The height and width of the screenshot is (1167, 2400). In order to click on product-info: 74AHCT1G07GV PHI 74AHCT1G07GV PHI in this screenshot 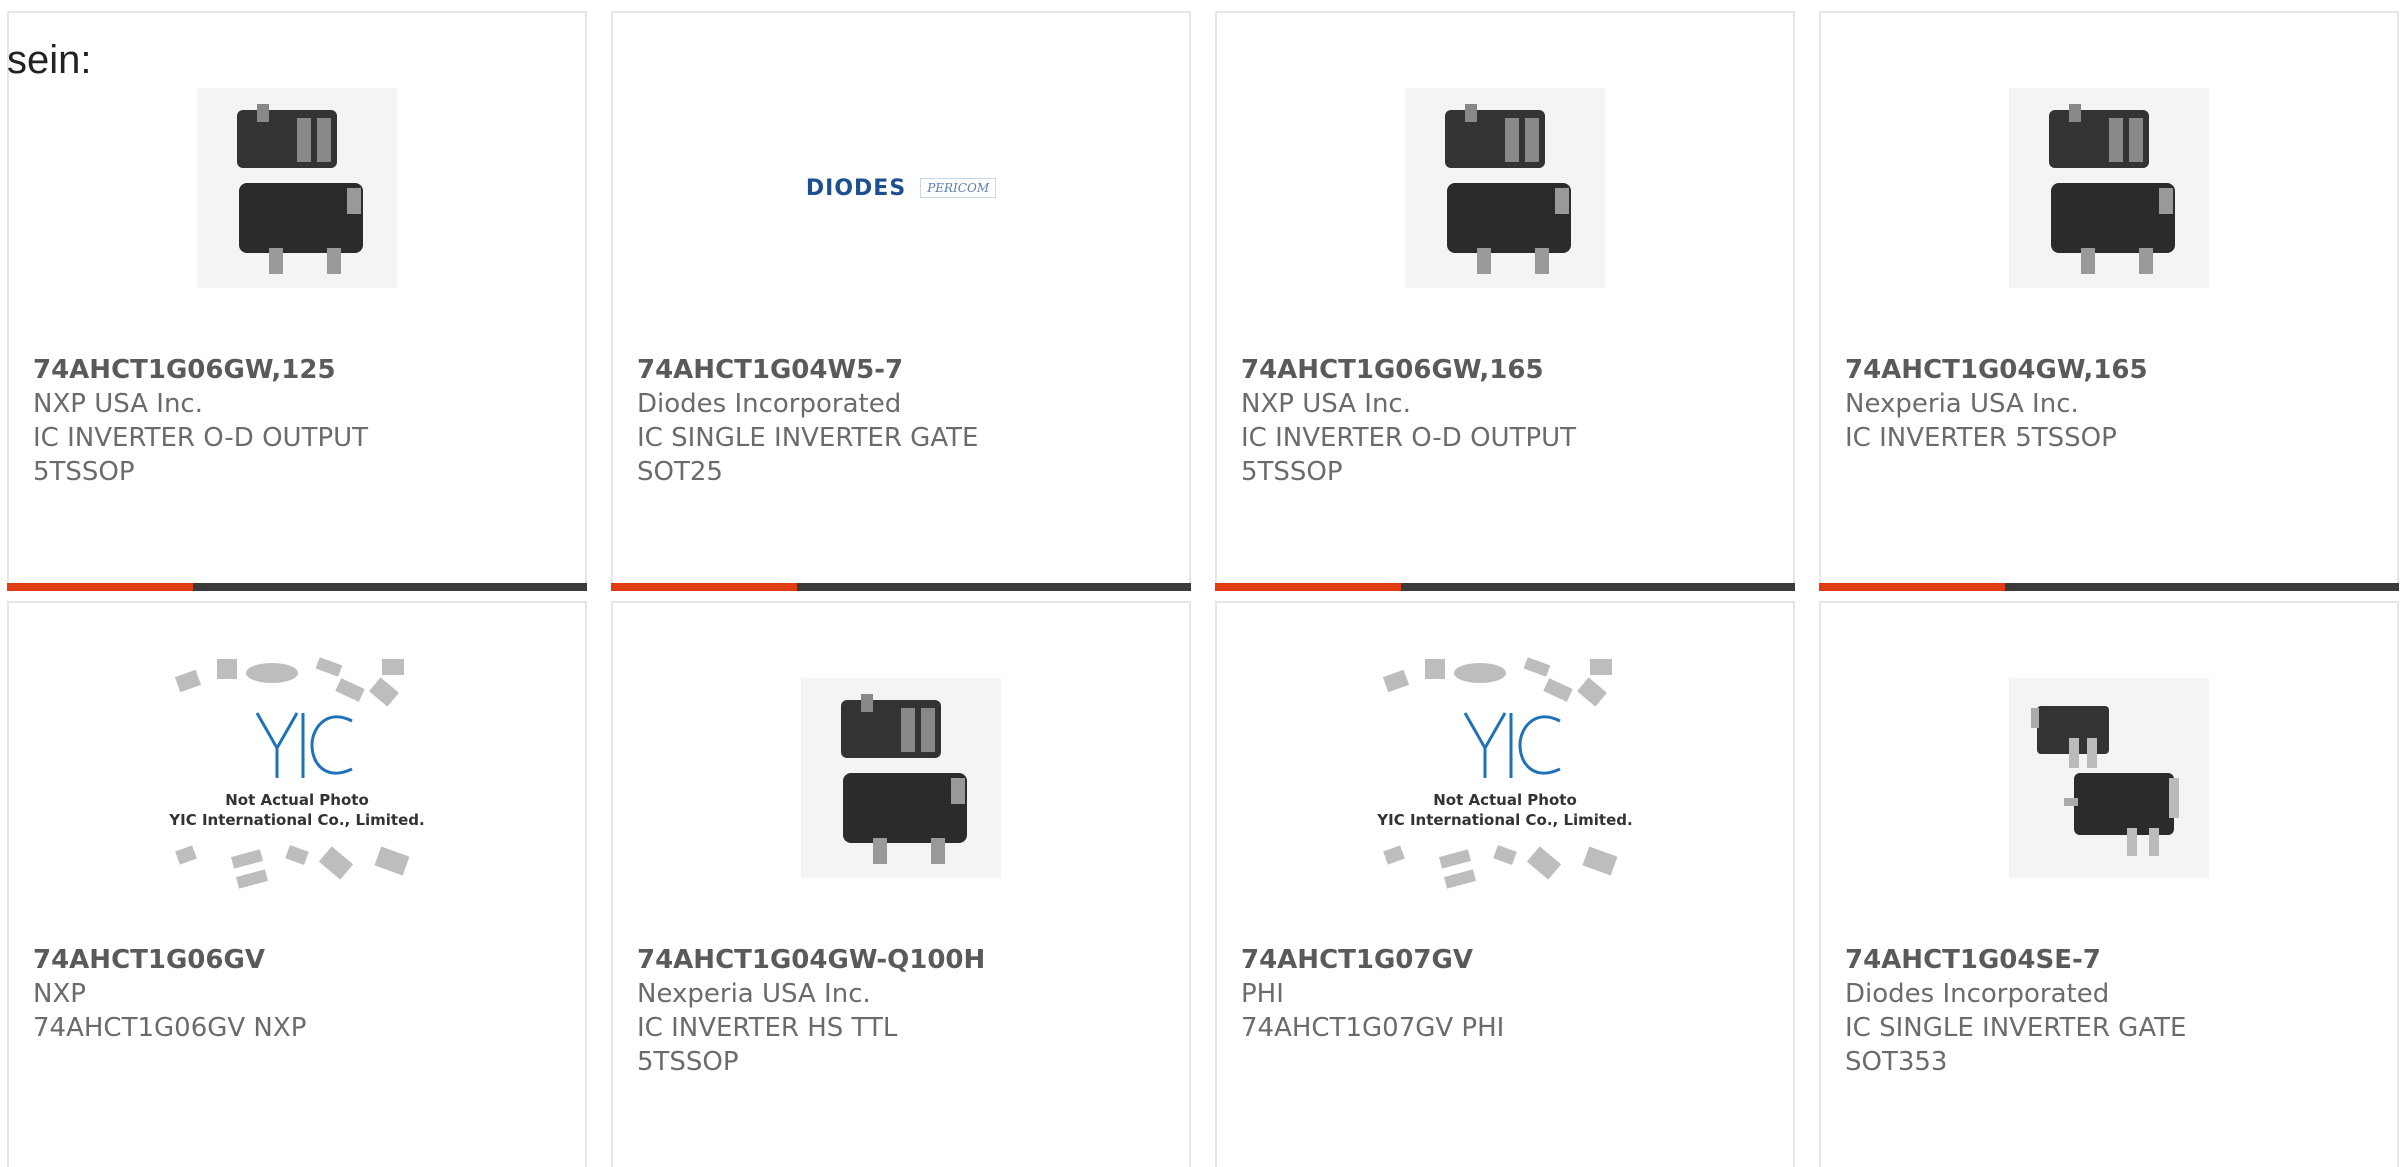, I will do `click(1505, 994)`.